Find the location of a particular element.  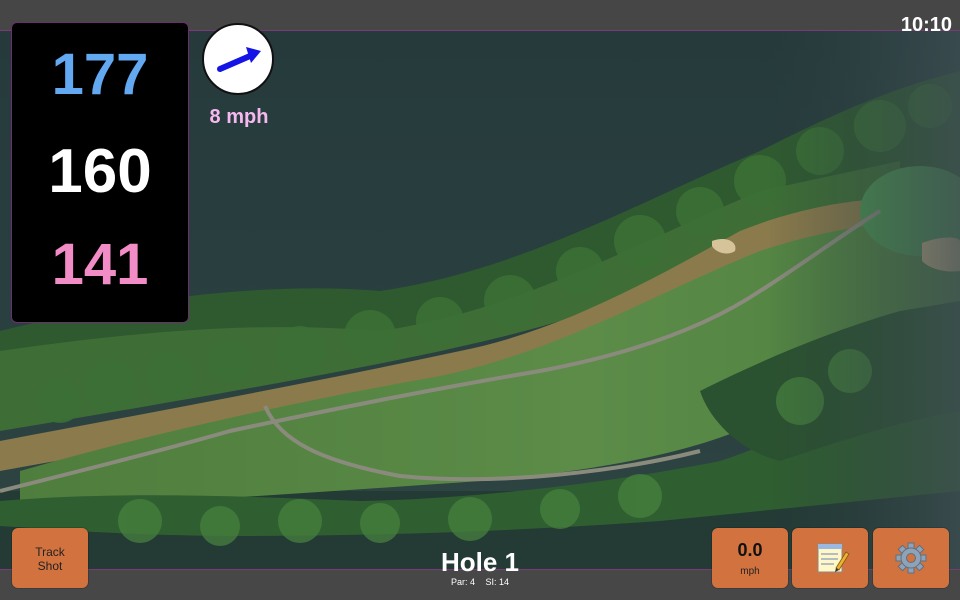

hole-stroke-index: SI: 14 is located at coordinates (497, 582).